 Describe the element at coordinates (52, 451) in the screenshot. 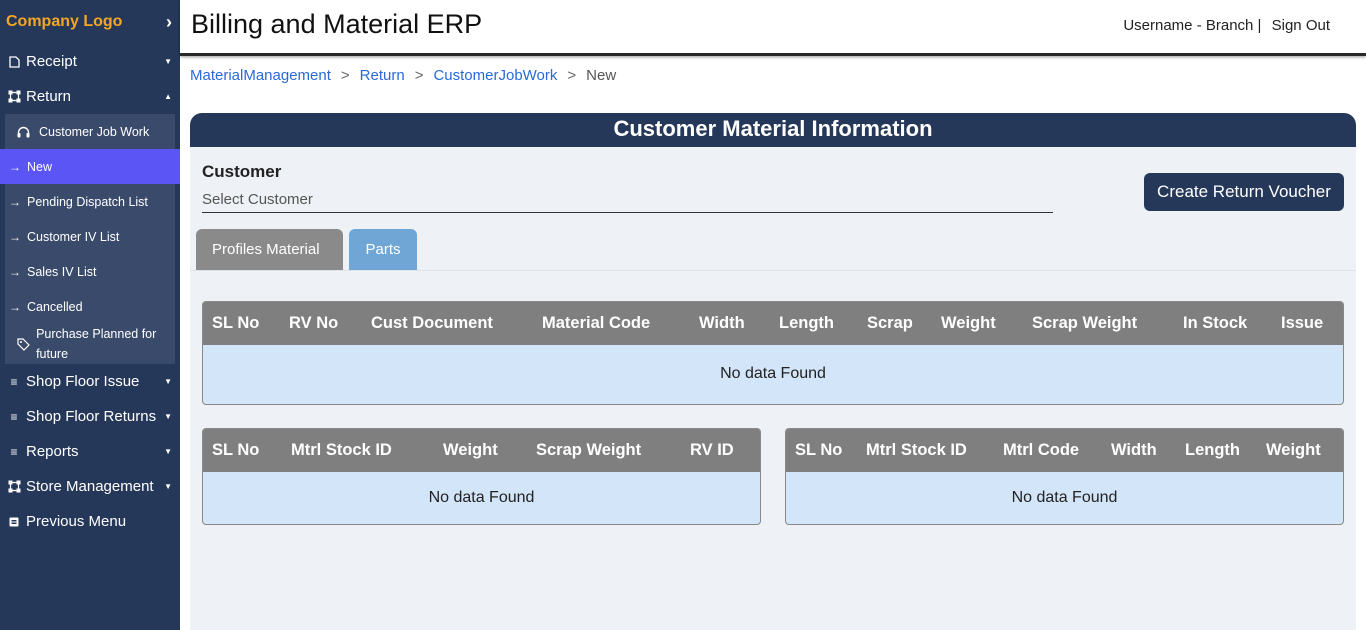

I see `sidebar-item-label: Reports` at that location.